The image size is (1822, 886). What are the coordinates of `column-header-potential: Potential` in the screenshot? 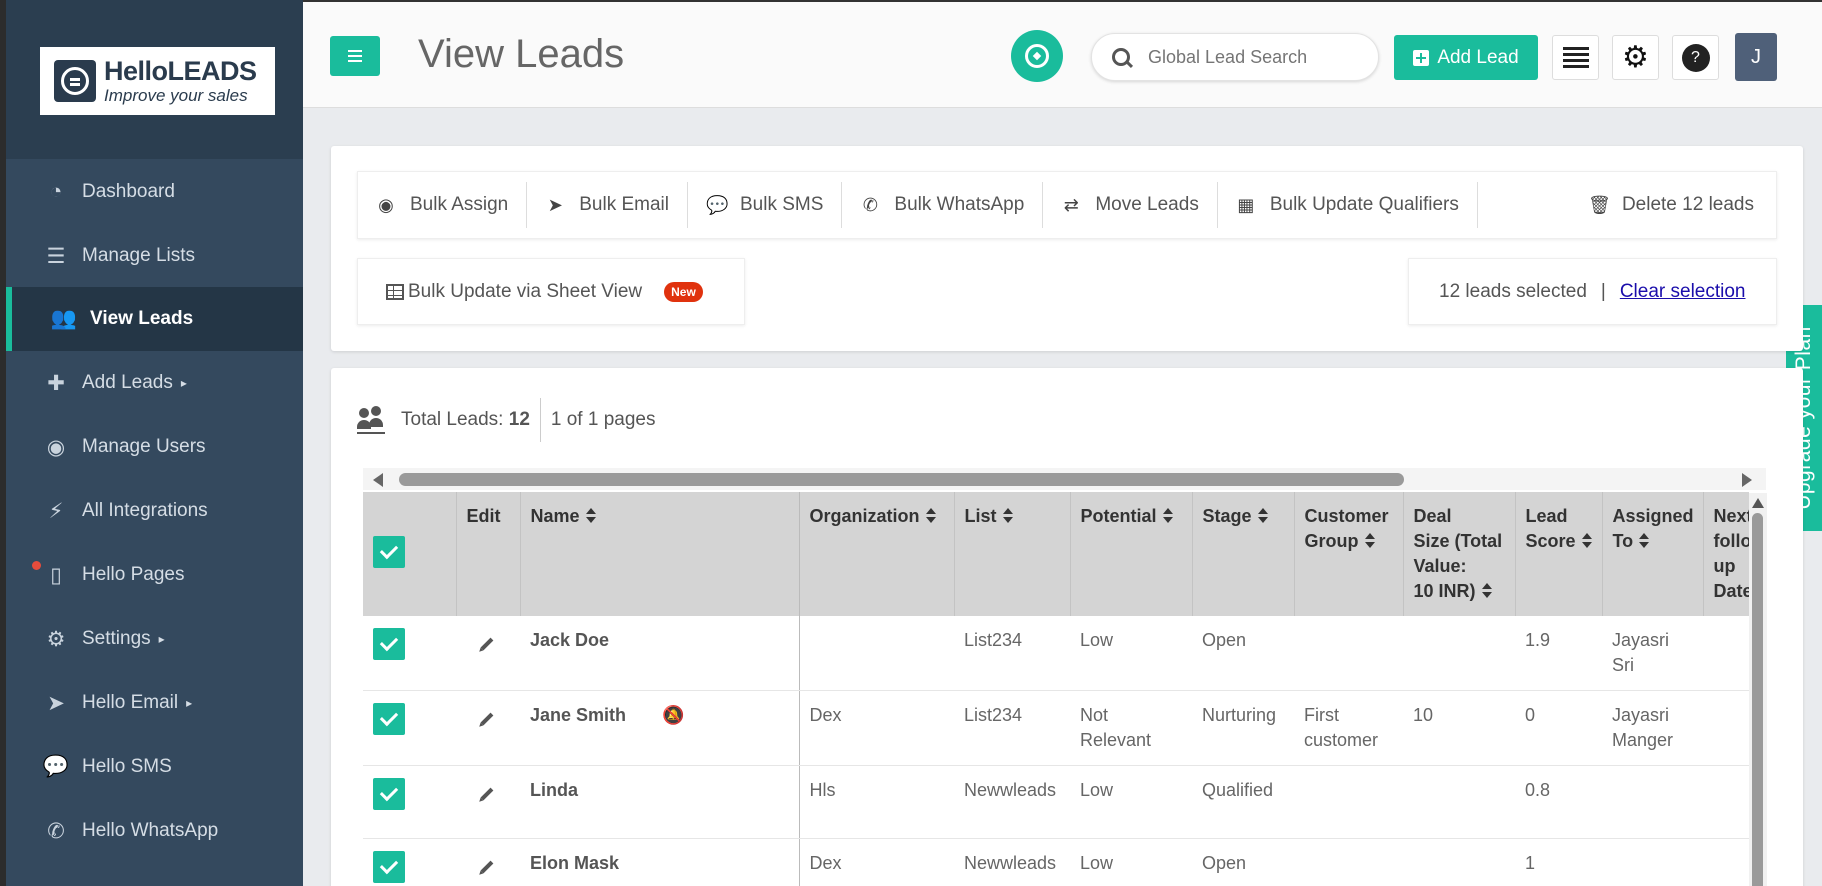 It's located at (1131, 554).